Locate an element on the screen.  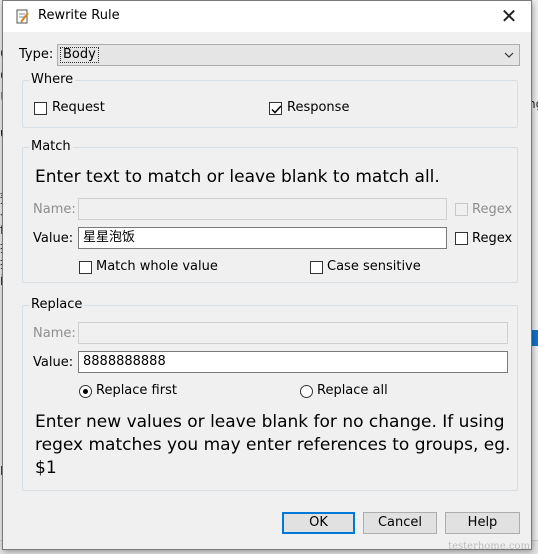
help-button: Help is located at coordinates (482, 523).